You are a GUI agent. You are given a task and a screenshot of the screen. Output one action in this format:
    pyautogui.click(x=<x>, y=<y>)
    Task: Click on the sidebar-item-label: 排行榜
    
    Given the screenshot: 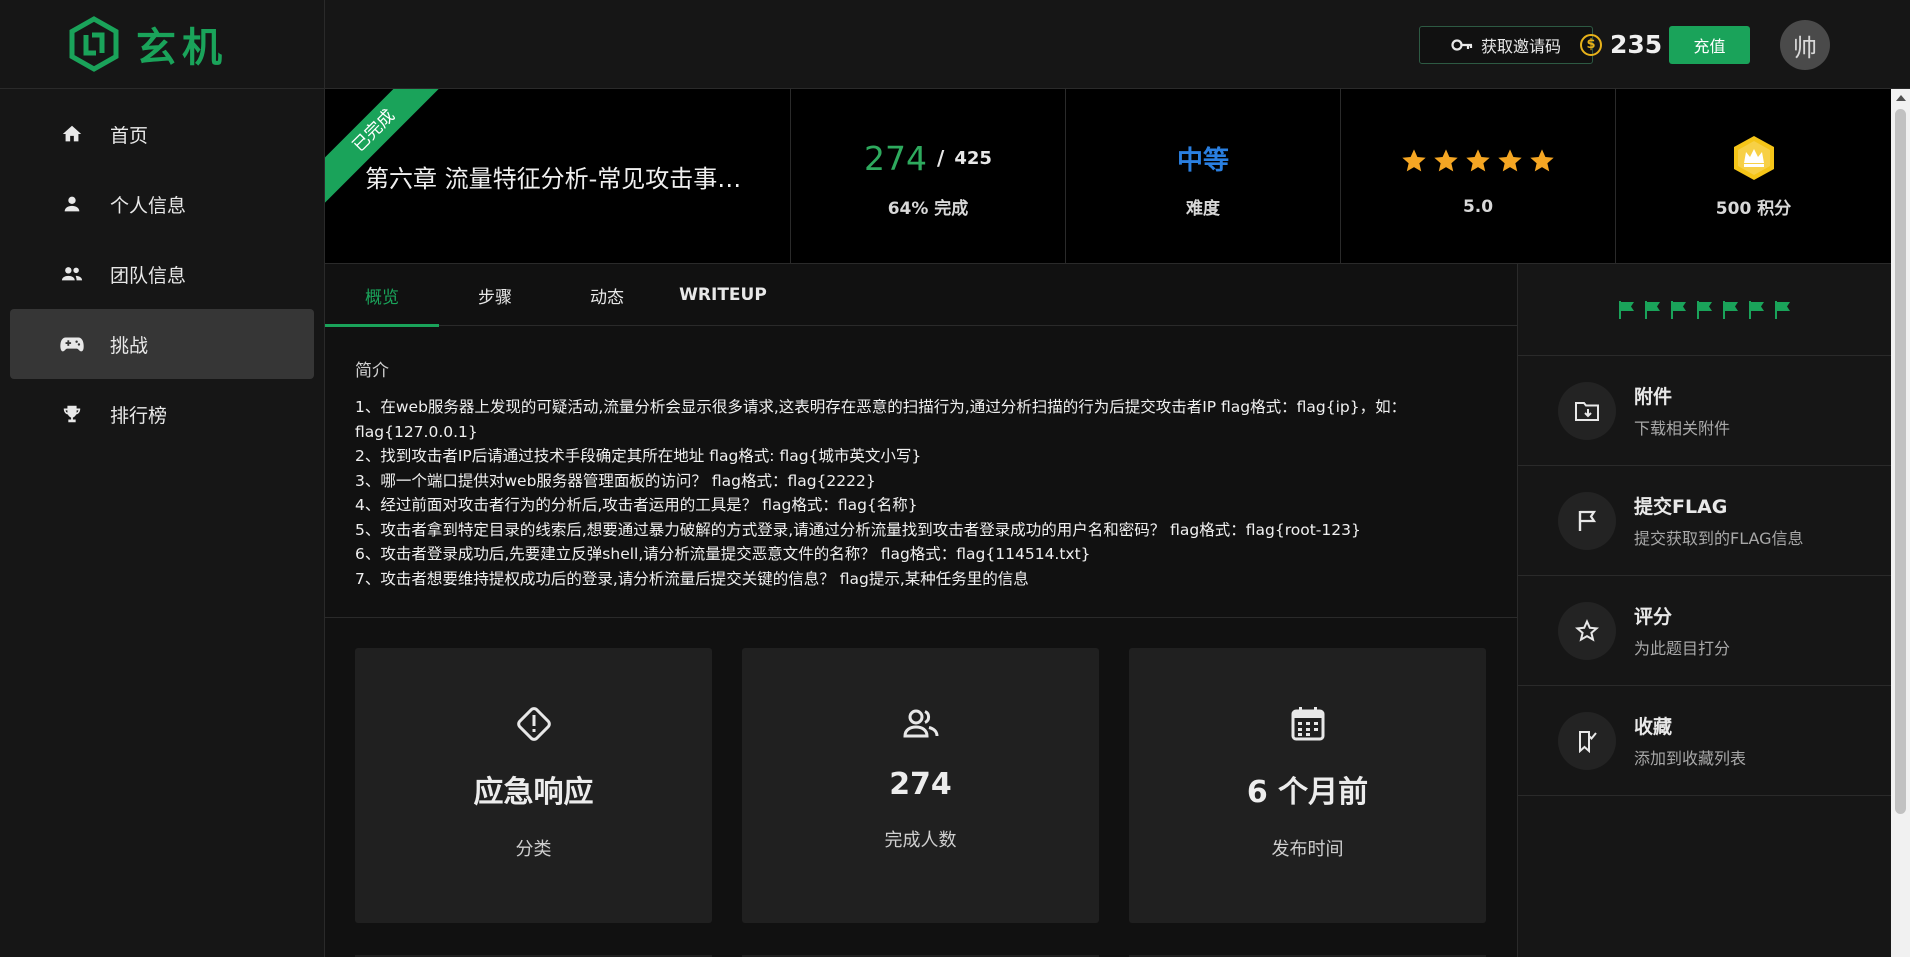 What is the action you would take?
    pyautogui.click(x=139, y=415)
    